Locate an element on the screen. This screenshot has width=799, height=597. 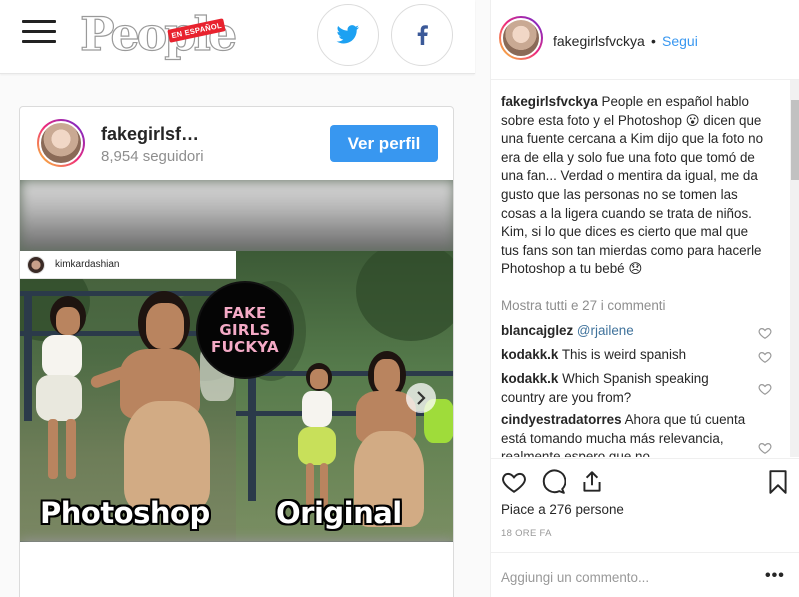
photoshop-label: Photoshop is located at coordinates (125, 513).